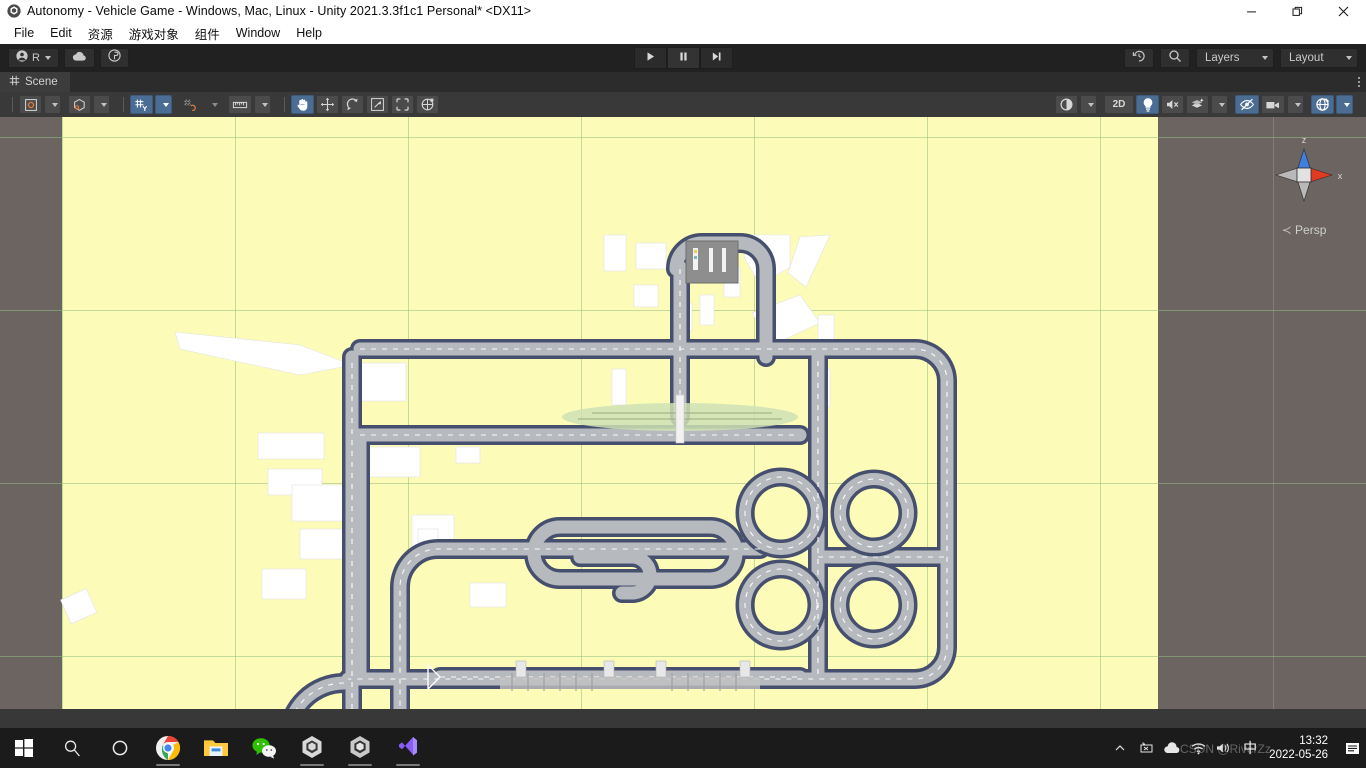  What do you see at coordinates (1304, 175) in the screenshot?
I see `gizmo-center-cube` at bounding box center [1304, 175].